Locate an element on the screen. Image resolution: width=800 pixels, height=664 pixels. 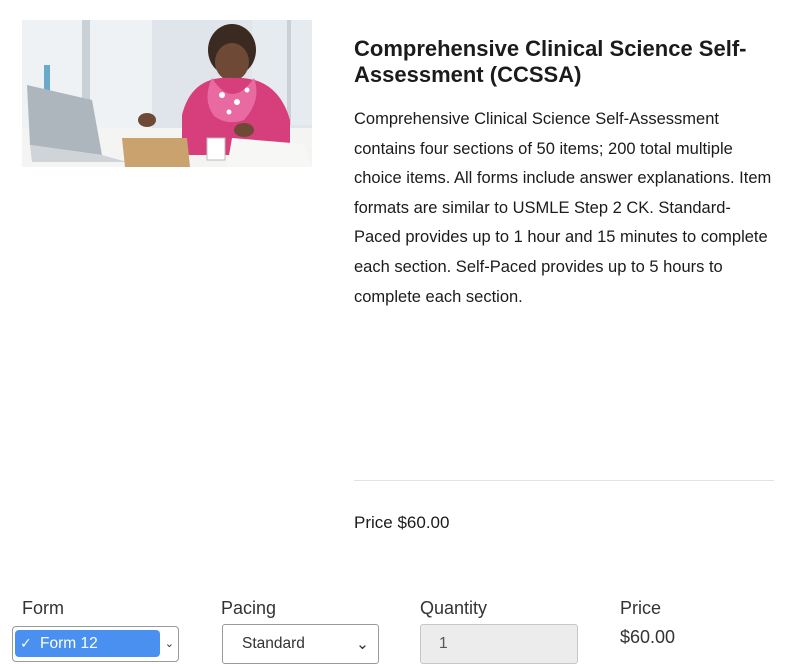
product-price: Price $60.00 is located at coordinates (402, 522).